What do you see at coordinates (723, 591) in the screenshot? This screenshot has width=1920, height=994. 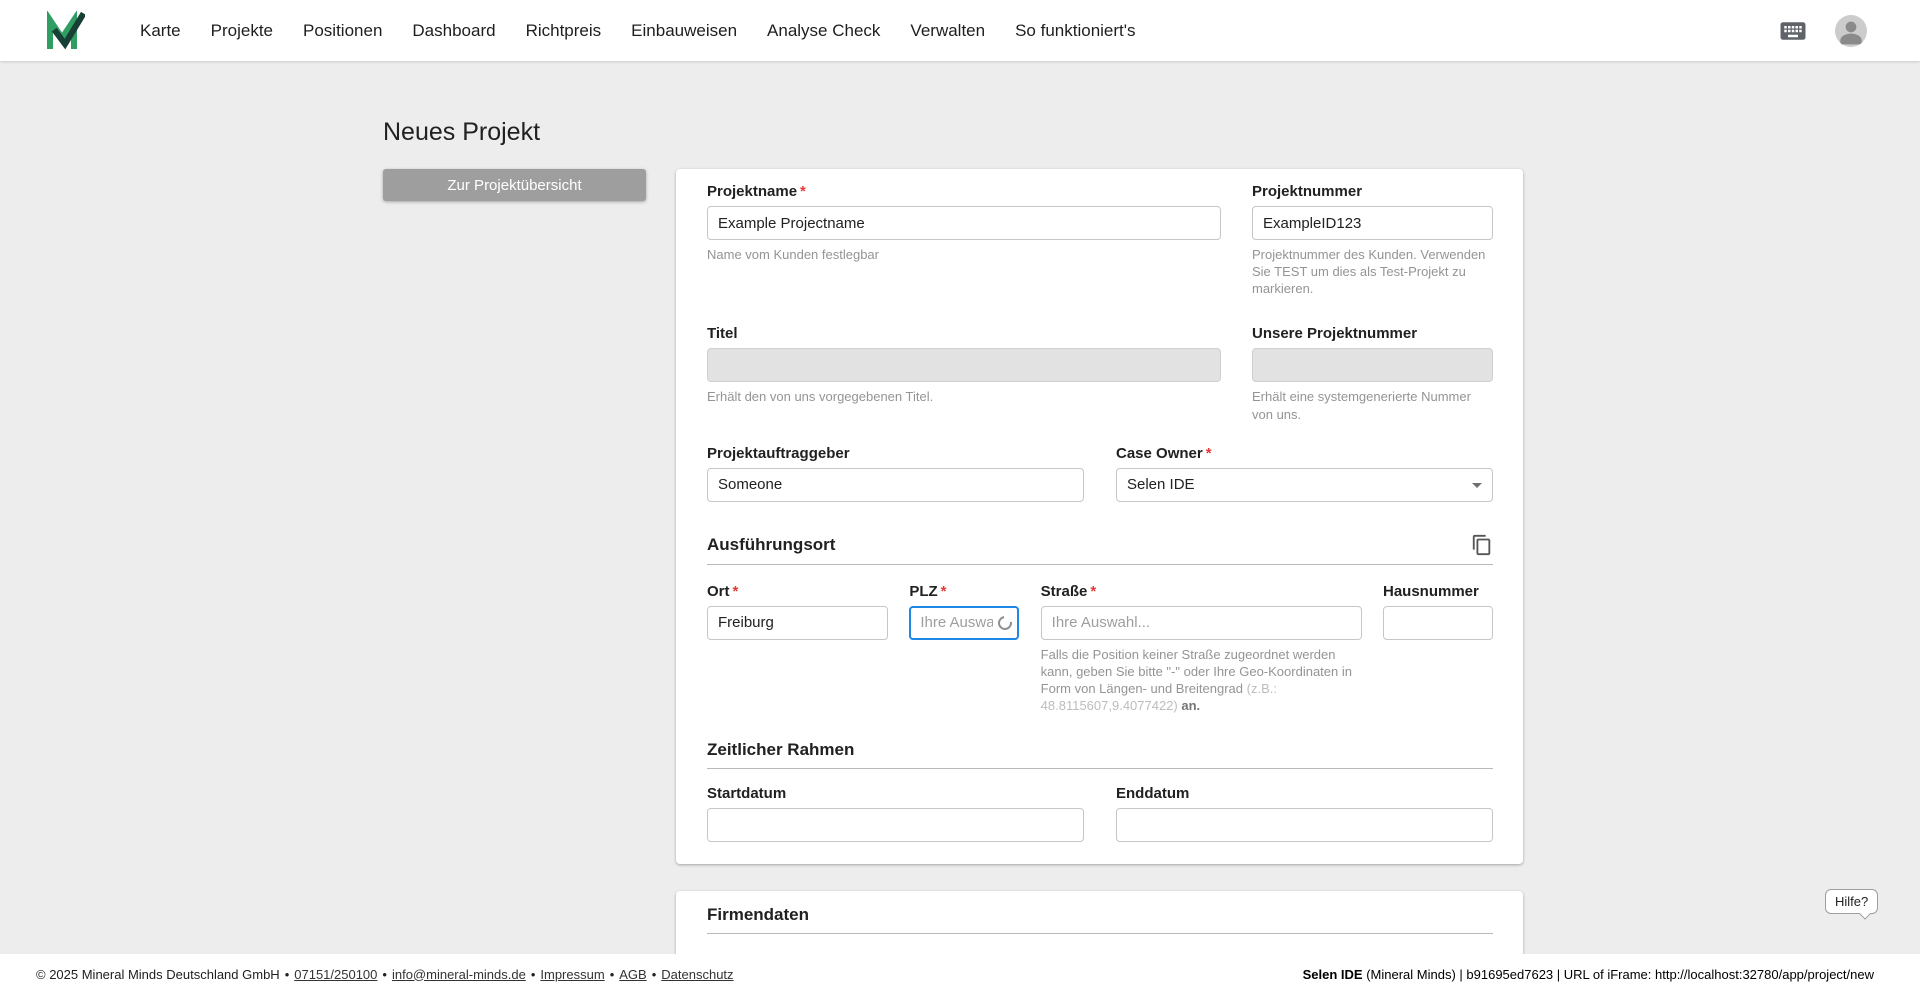 I see `ort-label: Ort *` at bounding box center [723, 591].